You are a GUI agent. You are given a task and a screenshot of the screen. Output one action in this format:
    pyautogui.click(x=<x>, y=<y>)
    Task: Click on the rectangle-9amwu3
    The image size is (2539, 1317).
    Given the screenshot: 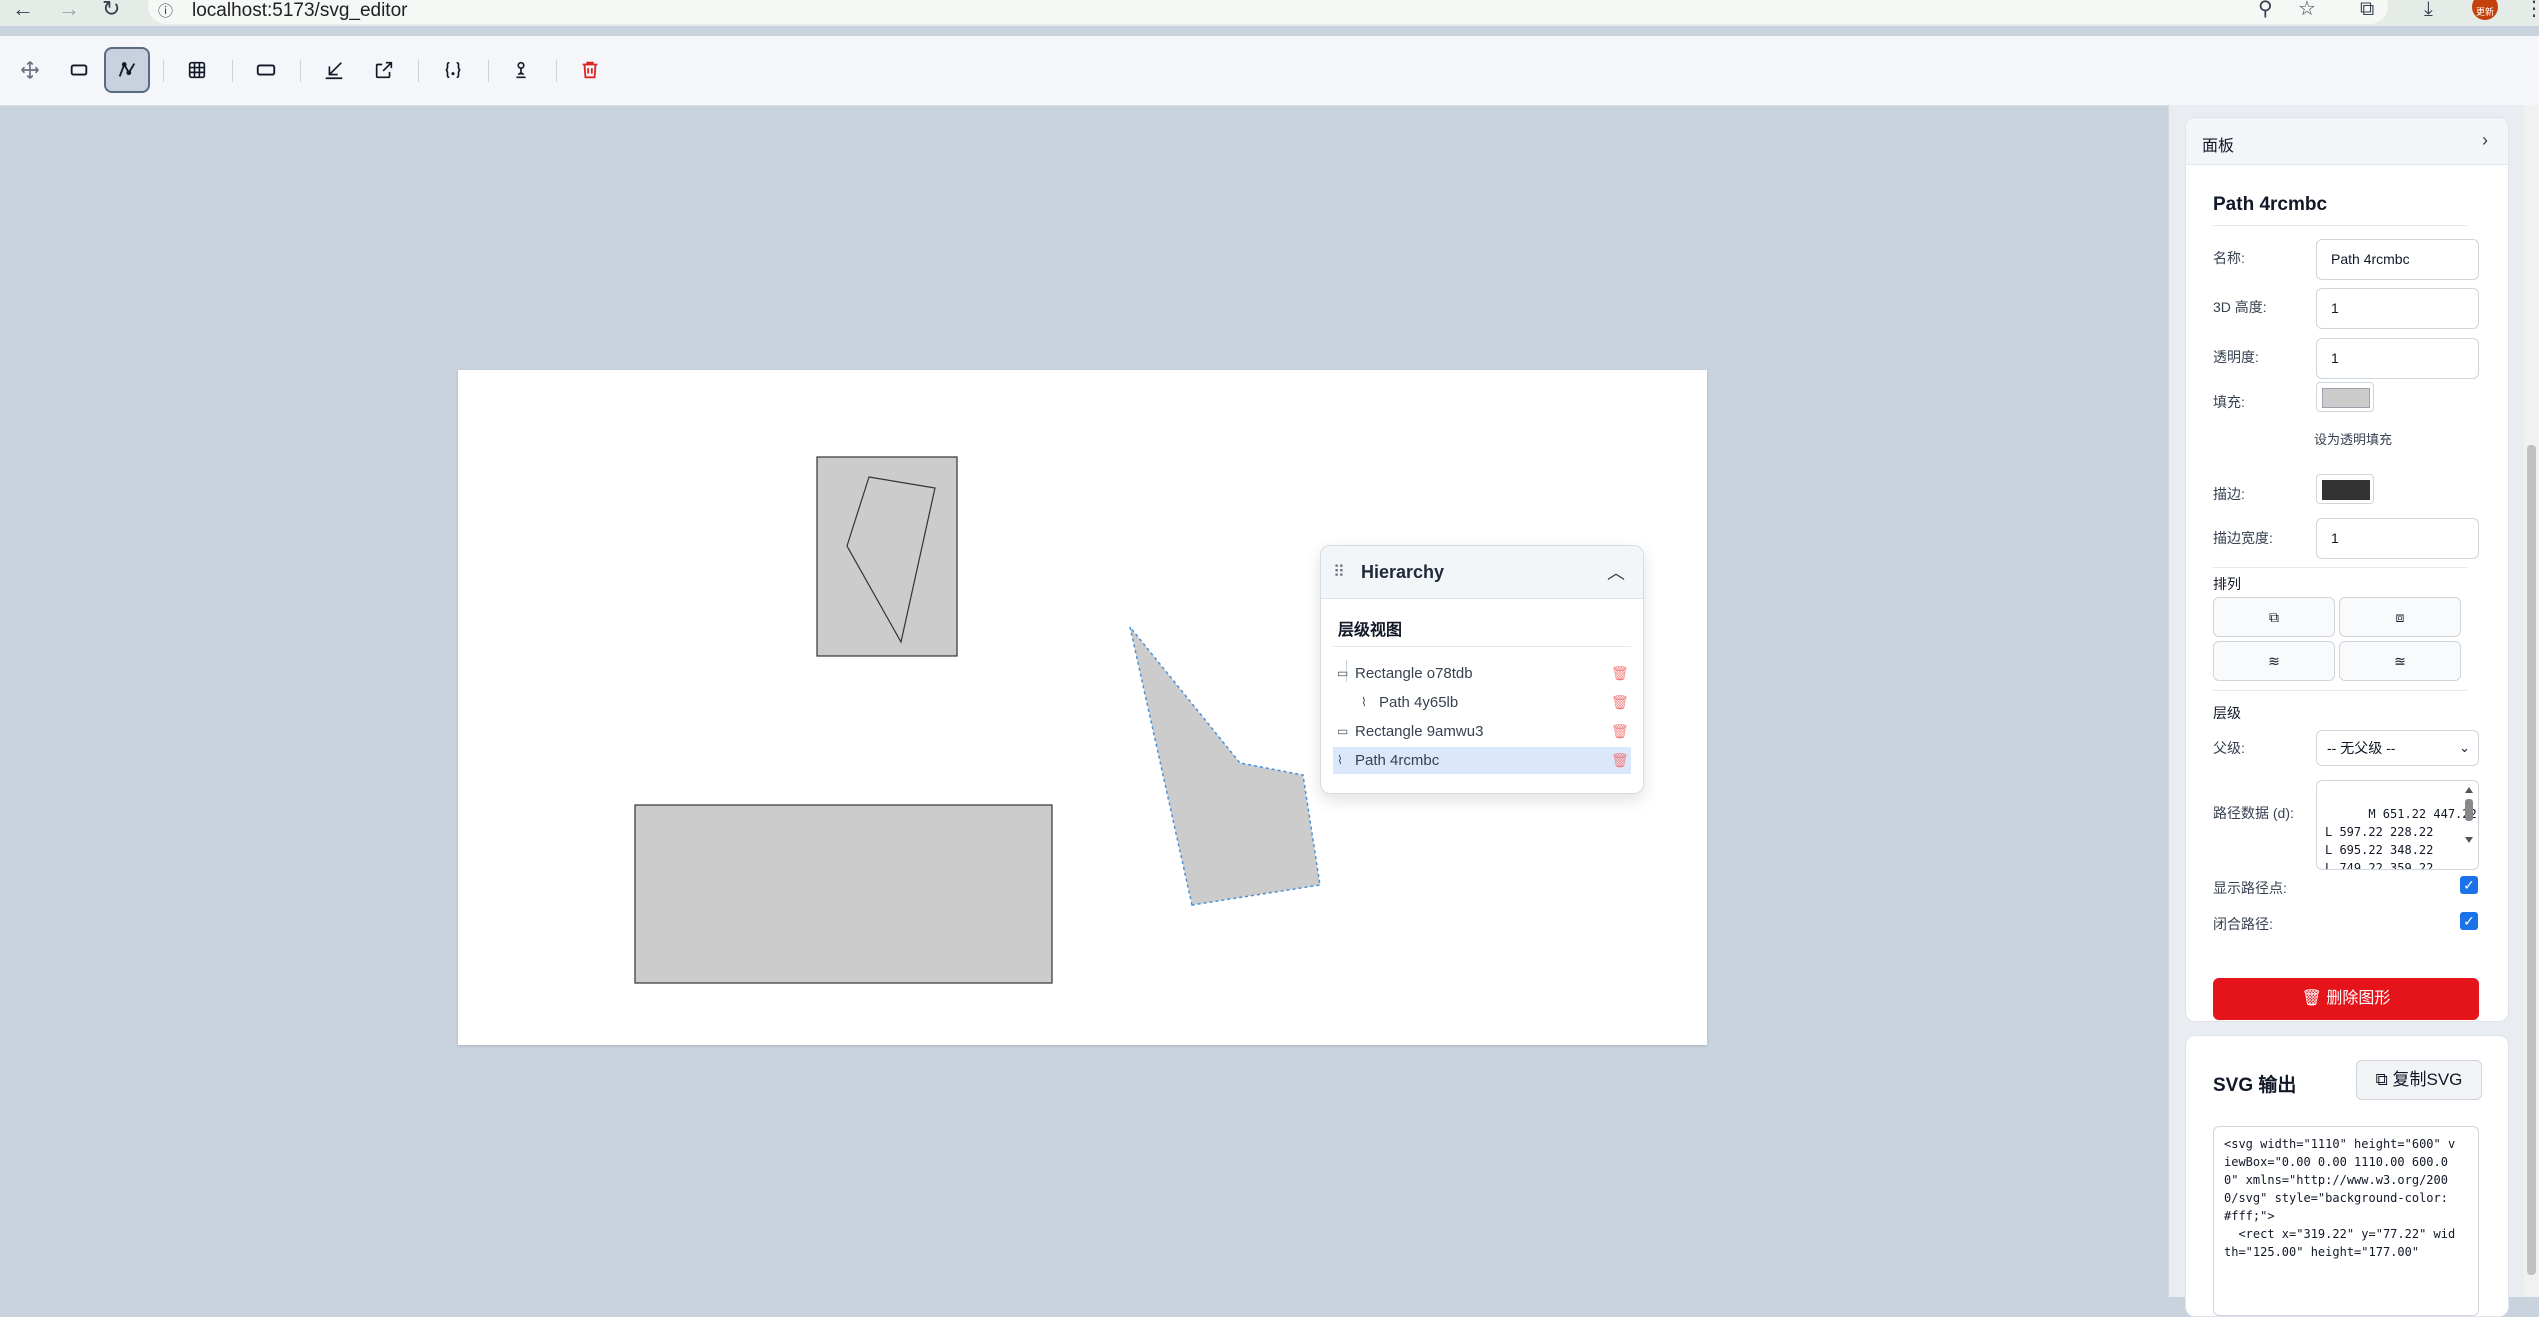 What is the action you would take?
    pyautogui.click(x=843, y=894)
    